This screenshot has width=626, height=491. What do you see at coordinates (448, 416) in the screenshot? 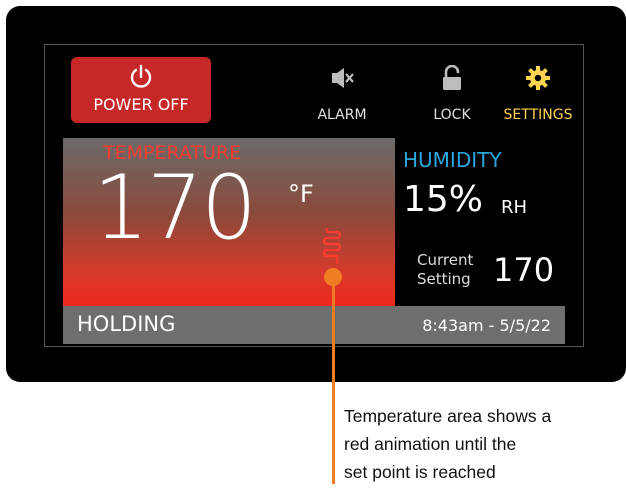
I see `callout-line-1: Temperature area shows a` at bounding box center [448, 416].